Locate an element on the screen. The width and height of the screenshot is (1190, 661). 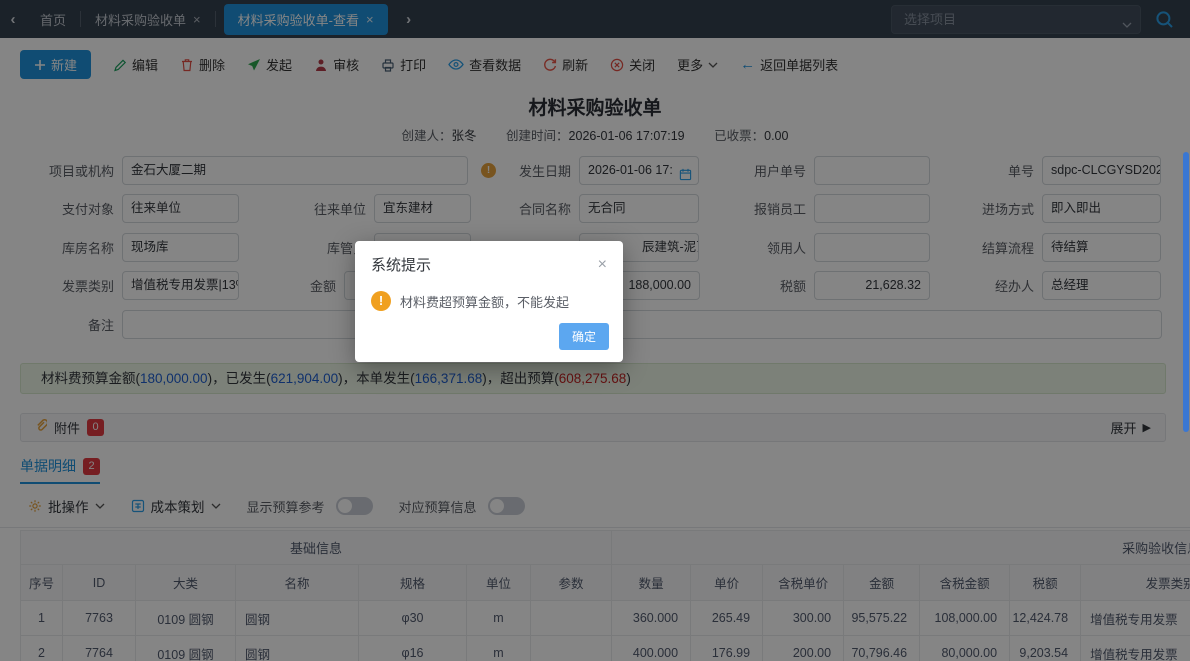
dialog-body: ! 材料费超预算金额，不能发起 is located at coordinates (489, 294).